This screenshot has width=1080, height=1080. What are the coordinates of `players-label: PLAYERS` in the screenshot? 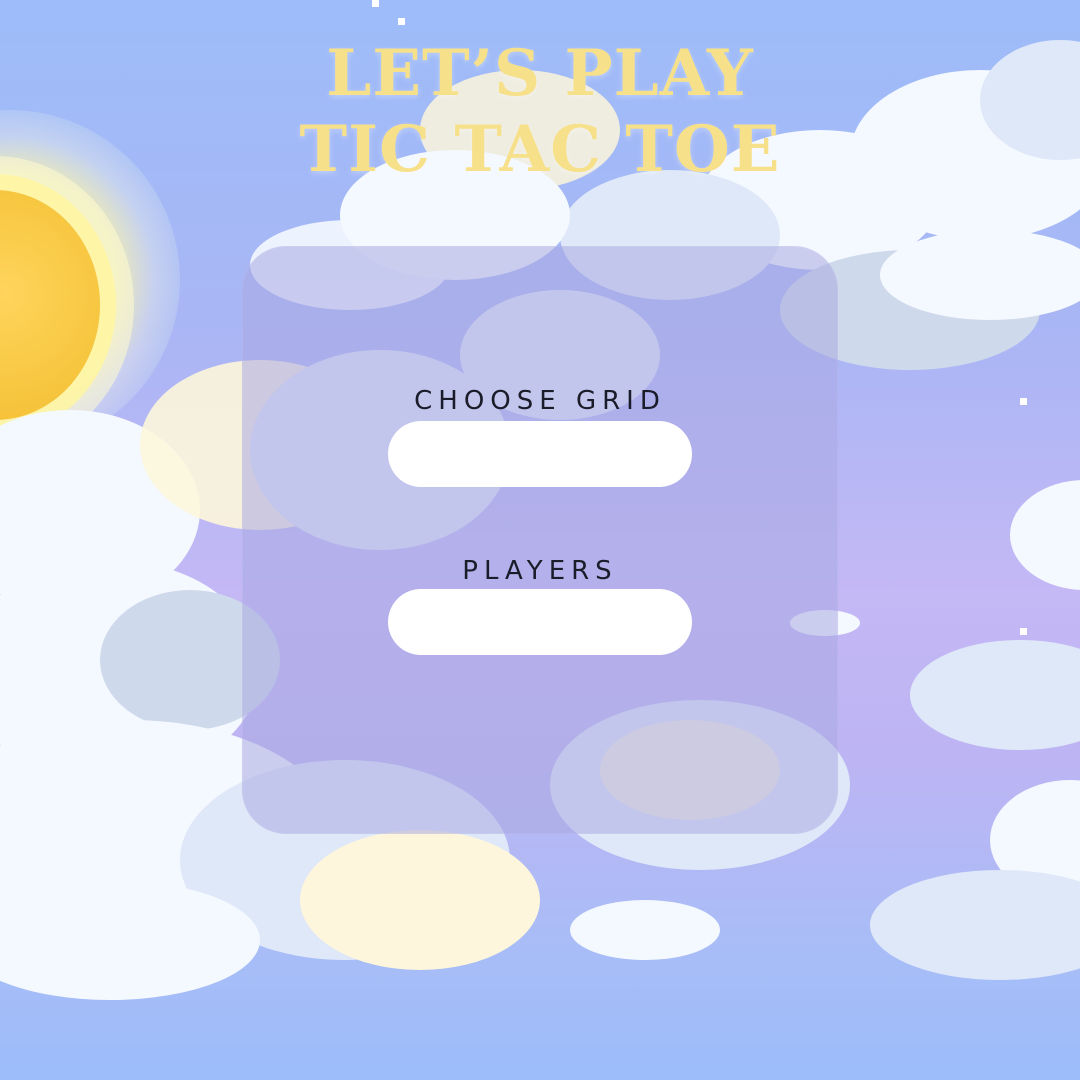 It's located at (540, 571).